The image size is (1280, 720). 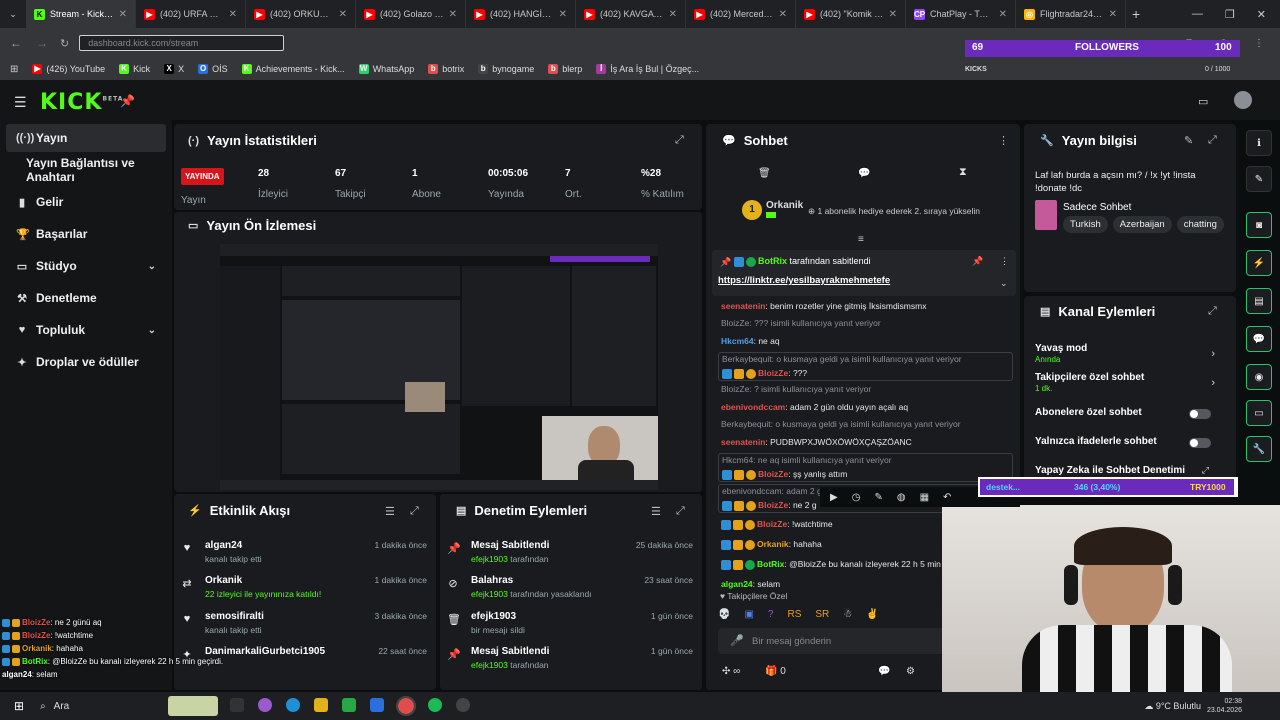 I want to click on palette-icon: ◍, so click(x=901, y=497).